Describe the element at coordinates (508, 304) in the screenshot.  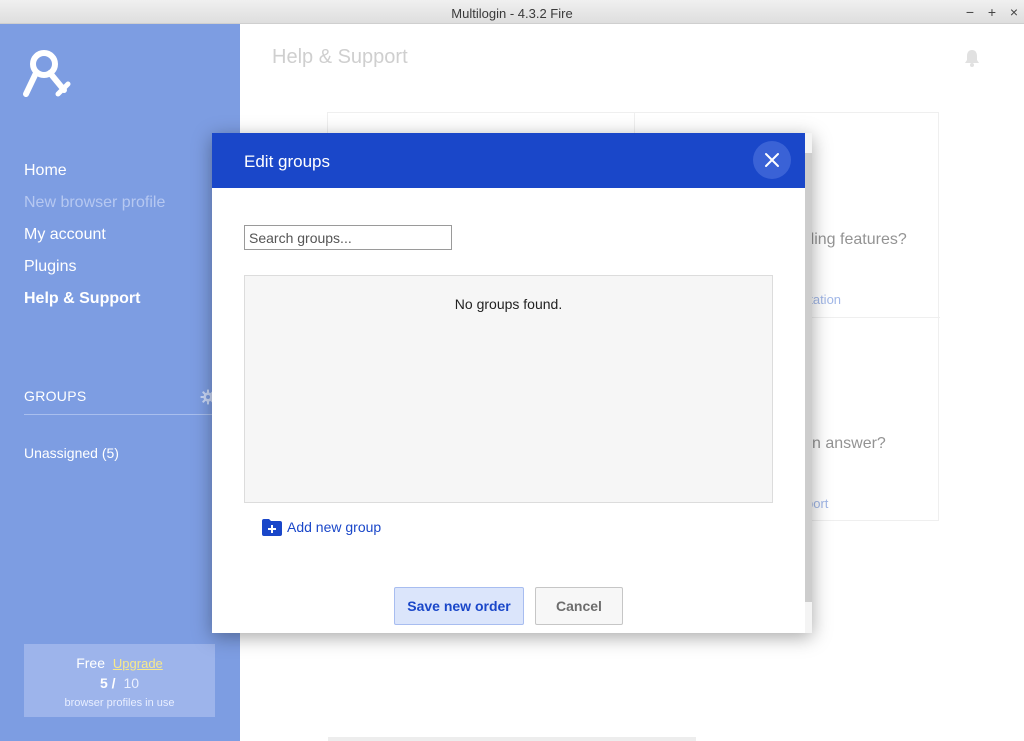
I see `empty-state-text: No groups found.` at that location.